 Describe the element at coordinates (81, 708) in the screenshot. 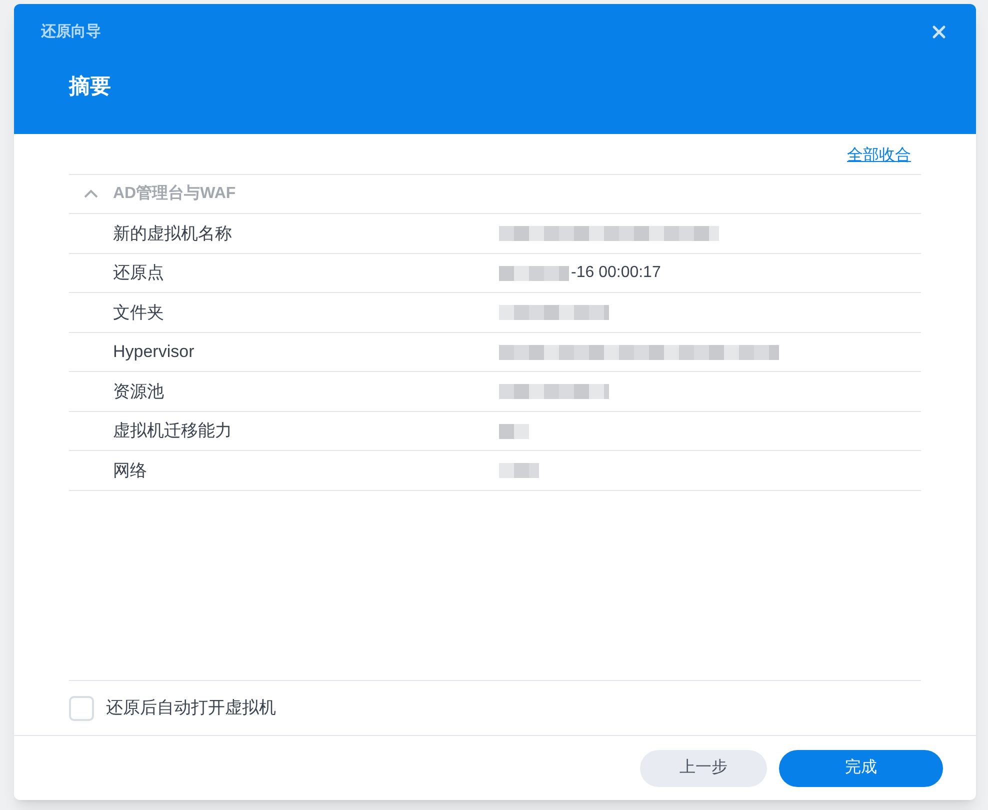

I see `checkbox` at that location.